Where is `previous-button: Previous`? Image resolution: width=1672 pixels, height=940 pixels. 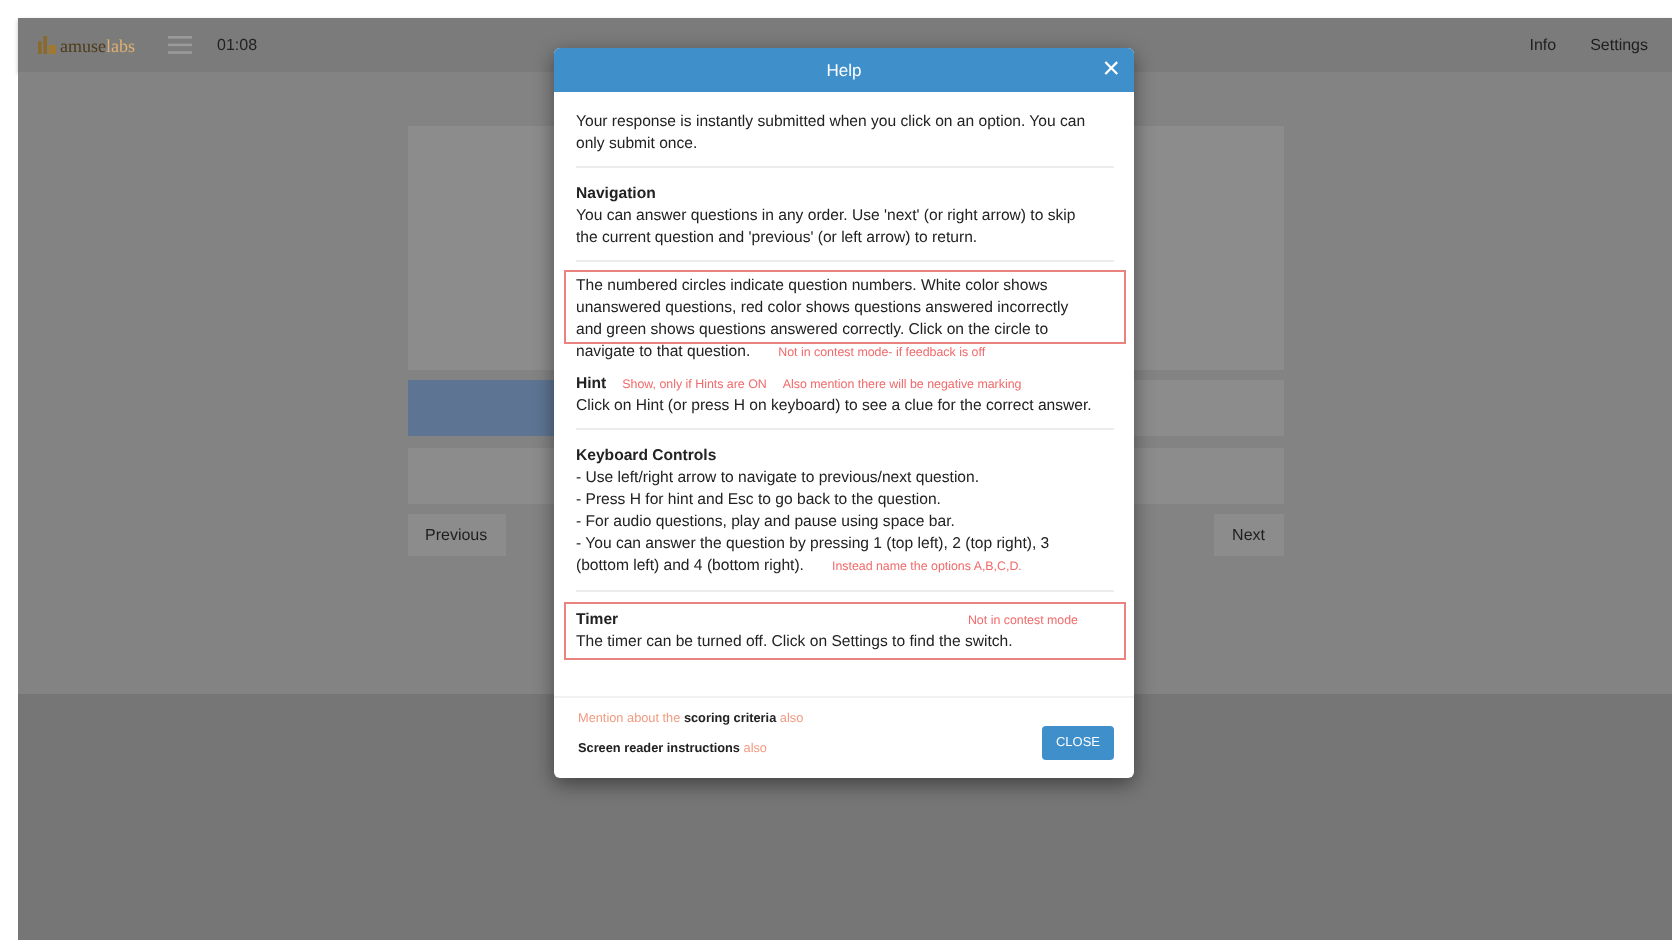
previous-button: Previous is located at coordinates (456, 535).